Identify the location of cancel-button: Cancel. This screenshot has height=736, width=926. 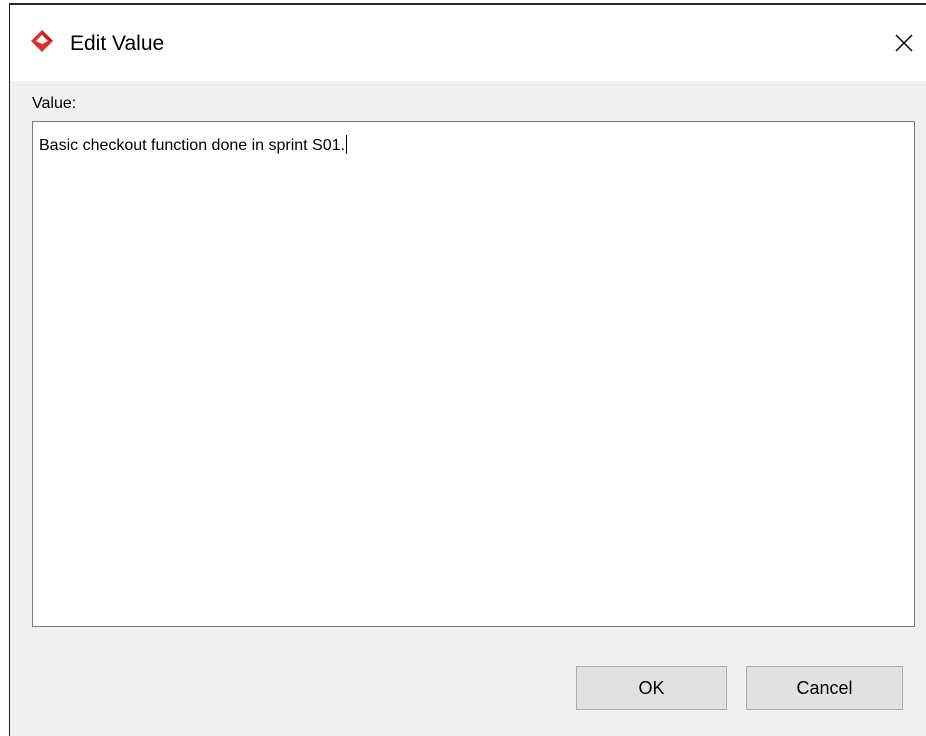
(824, 688).